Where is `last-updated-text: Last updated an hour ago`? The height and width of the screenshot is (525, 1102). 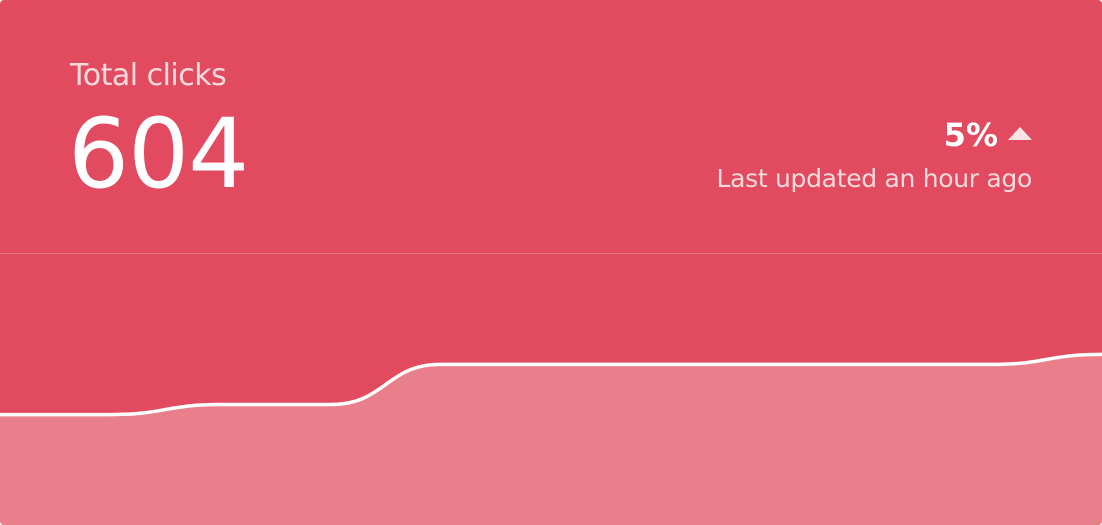
last-updated-text: Last updated an hour ago is located at coordinates (874, 178).